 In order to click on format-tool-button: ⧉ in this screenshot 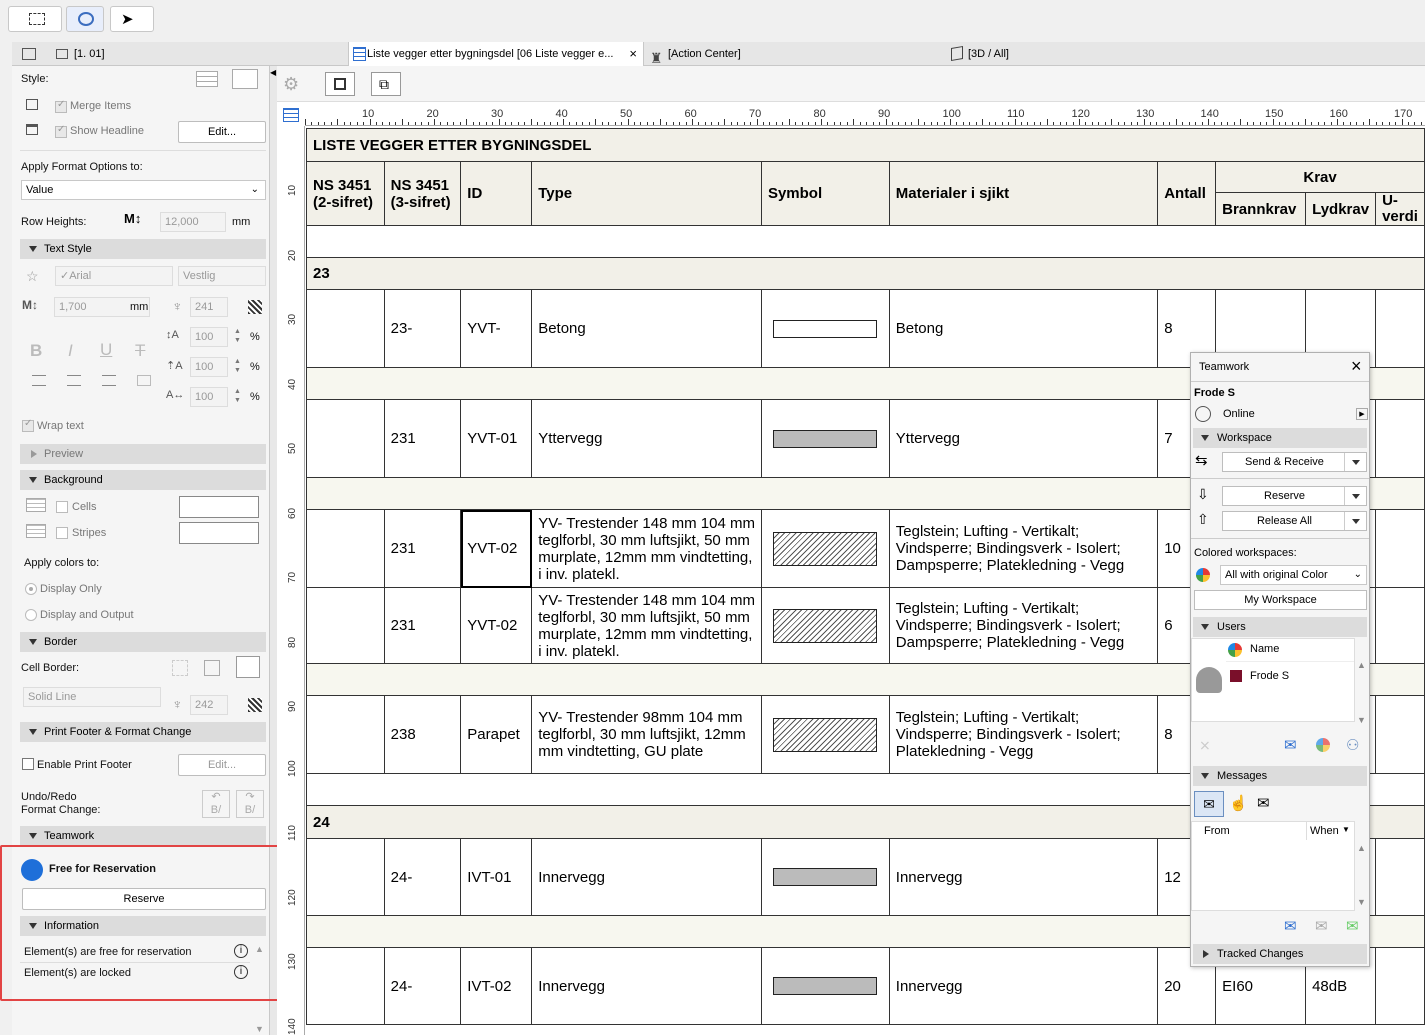, I will do `click(386, 84)`.